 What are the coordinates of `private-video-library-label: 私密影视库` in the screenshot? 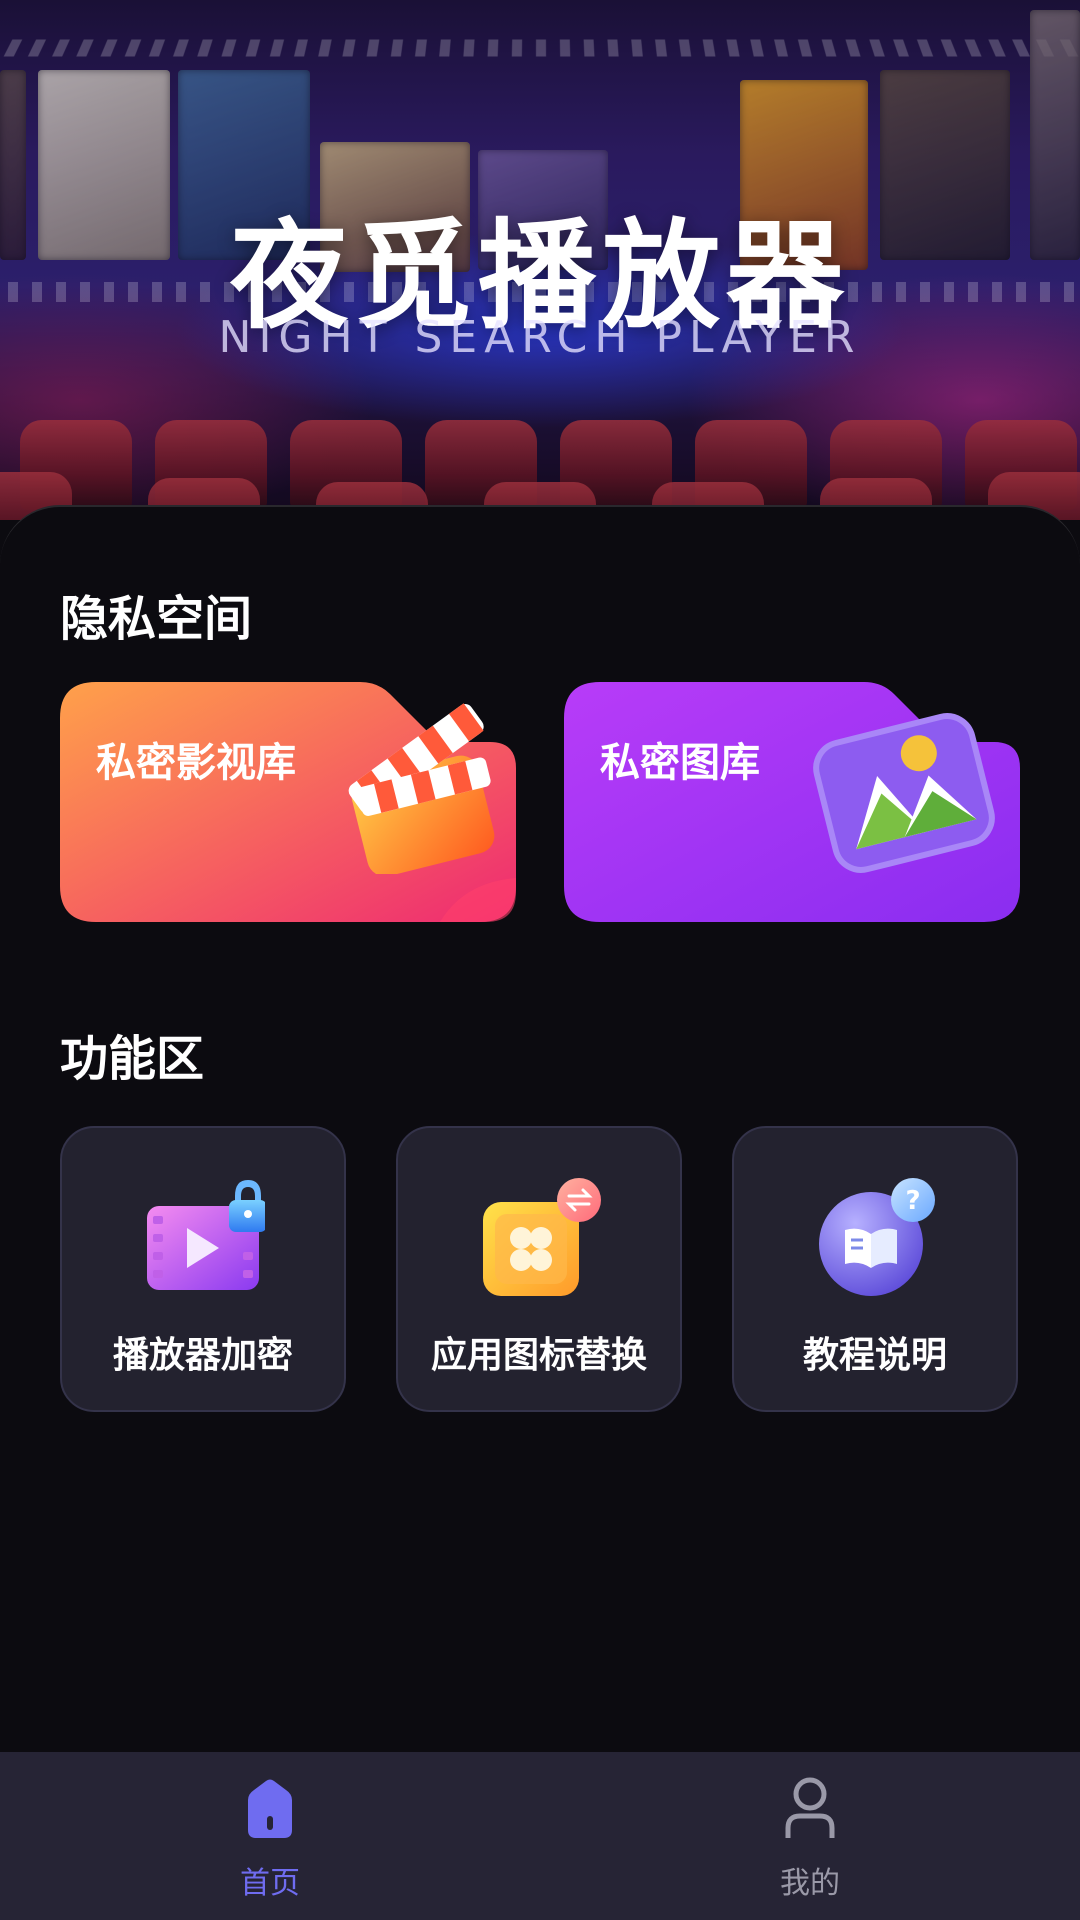 It's located at (196, 763).